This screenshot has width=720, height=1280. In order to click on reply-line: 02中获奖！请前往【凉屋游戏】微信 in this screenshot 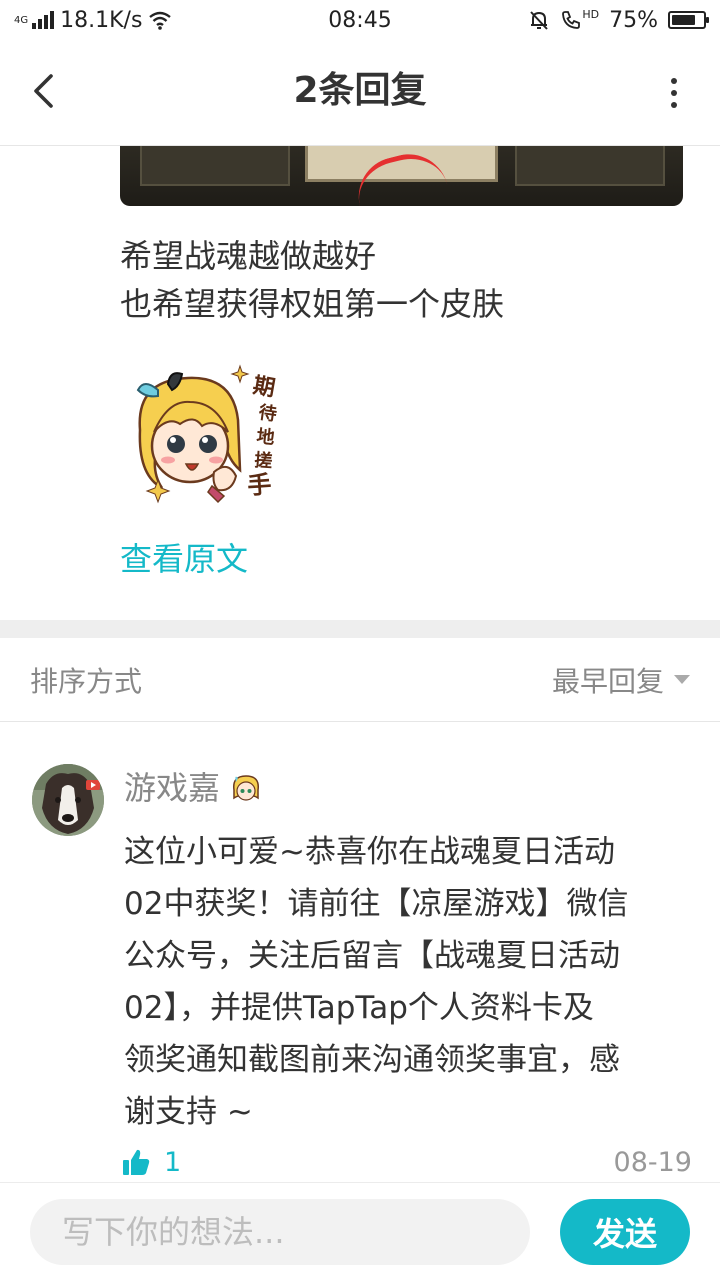, I will do `click(376, 904)`.